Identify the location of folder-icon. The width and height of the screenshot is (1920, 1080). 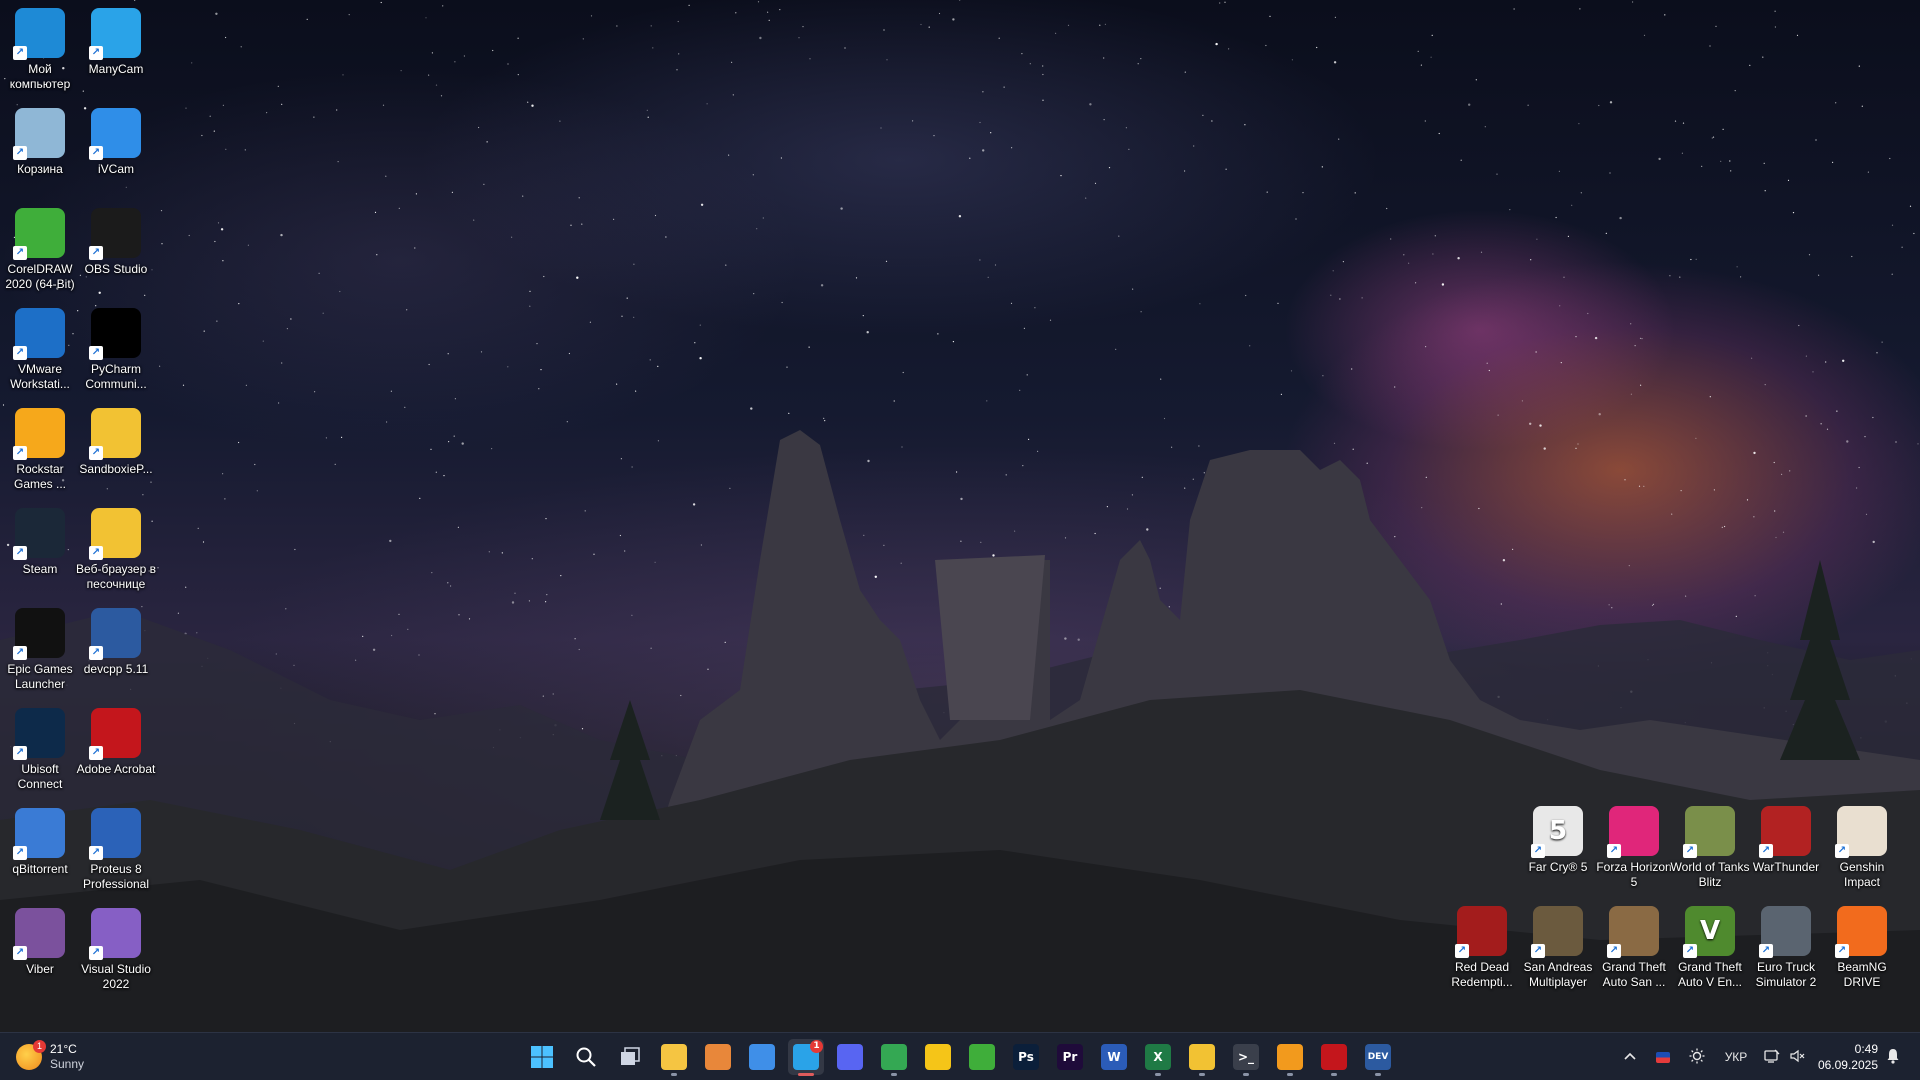
(674, 1057).